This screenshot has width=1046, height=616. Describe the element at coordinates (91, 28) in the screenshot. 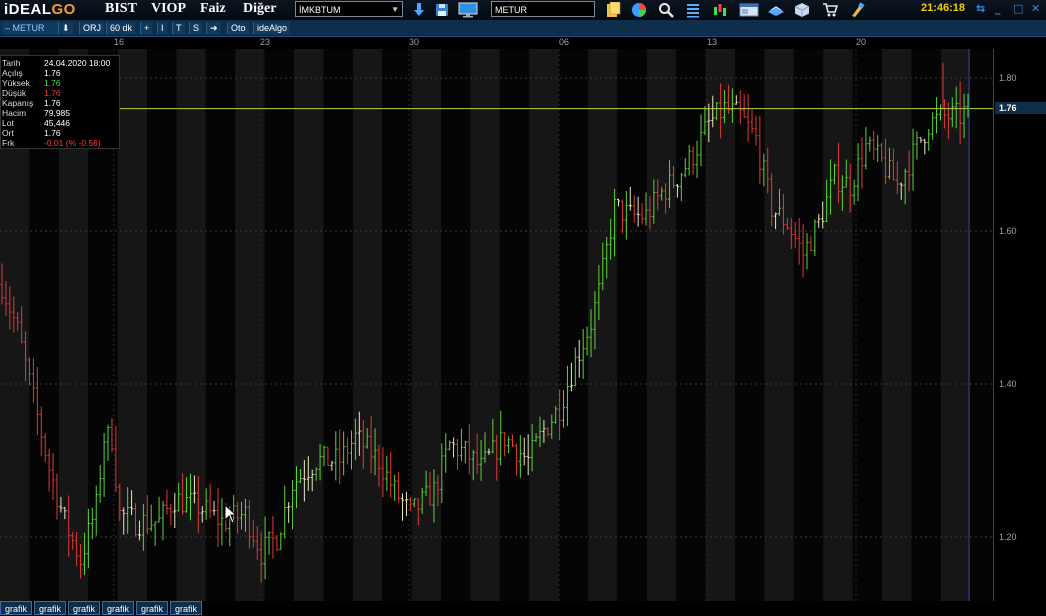

I see `orj-button: ORJ` at that location.